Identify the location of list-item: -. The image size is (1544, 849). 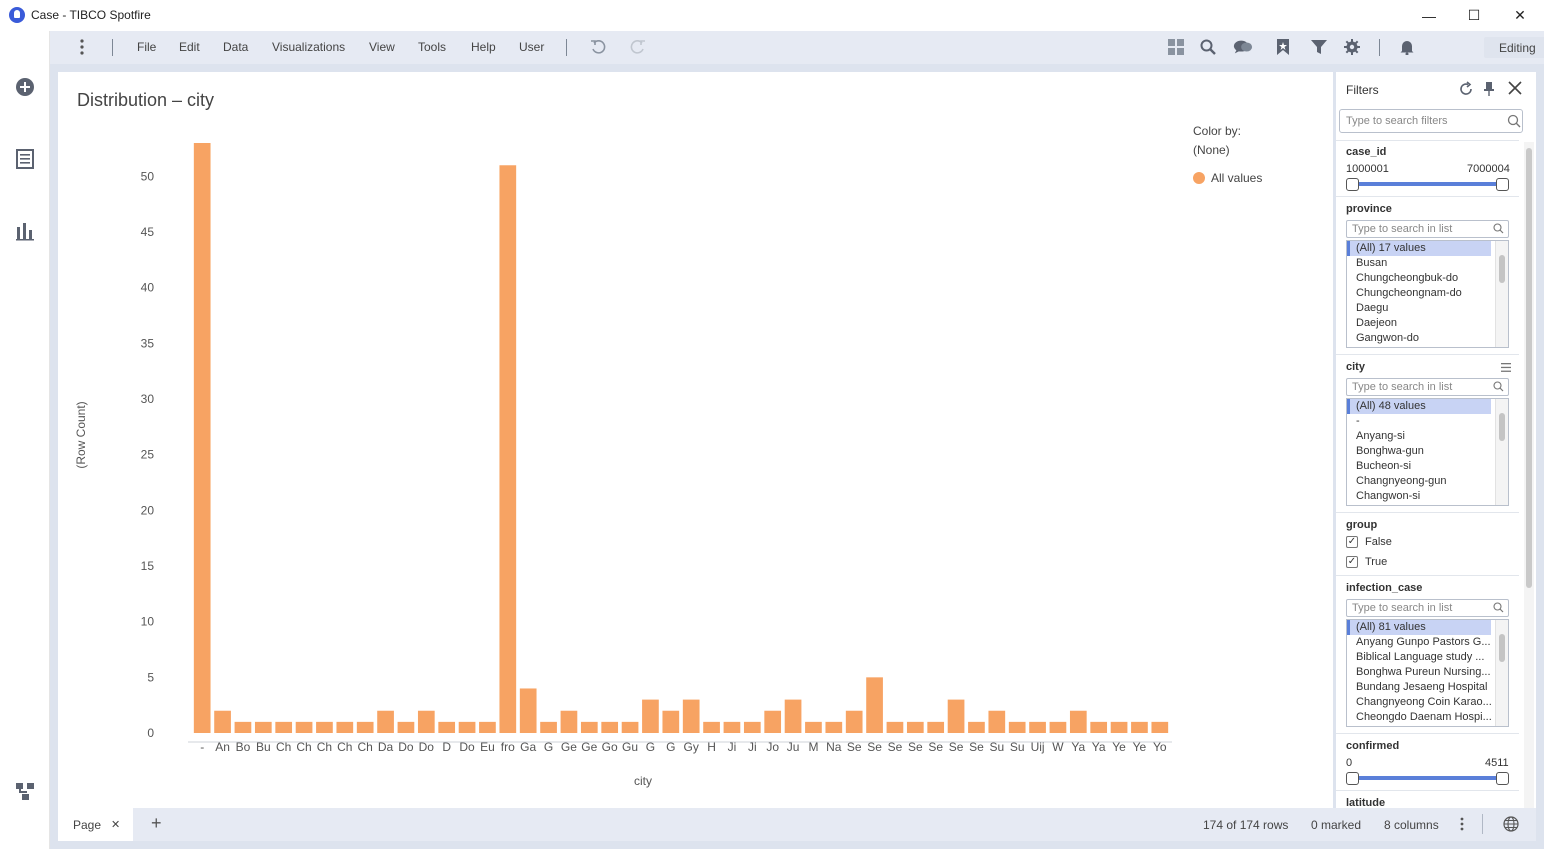
(1419, 421).